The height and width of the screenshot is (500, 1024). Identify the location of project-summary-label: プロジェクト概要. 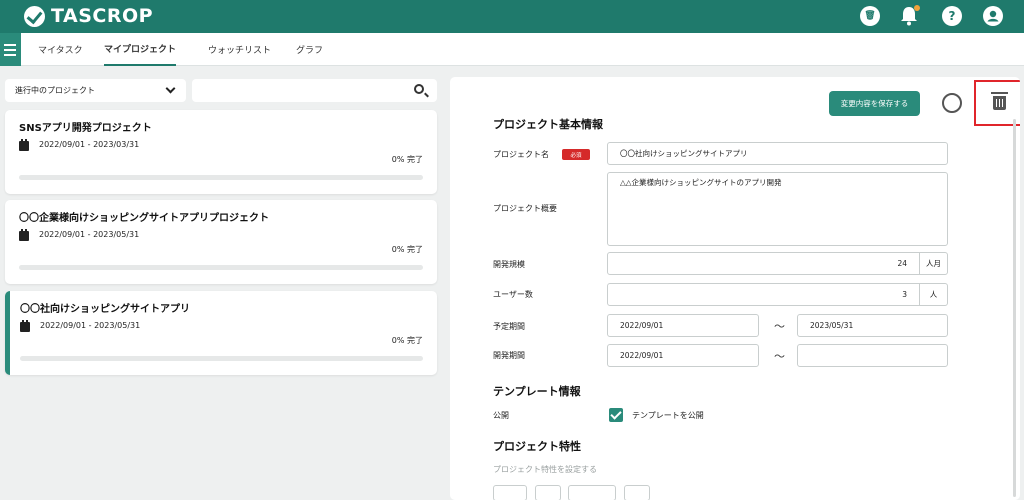
(525, 208).